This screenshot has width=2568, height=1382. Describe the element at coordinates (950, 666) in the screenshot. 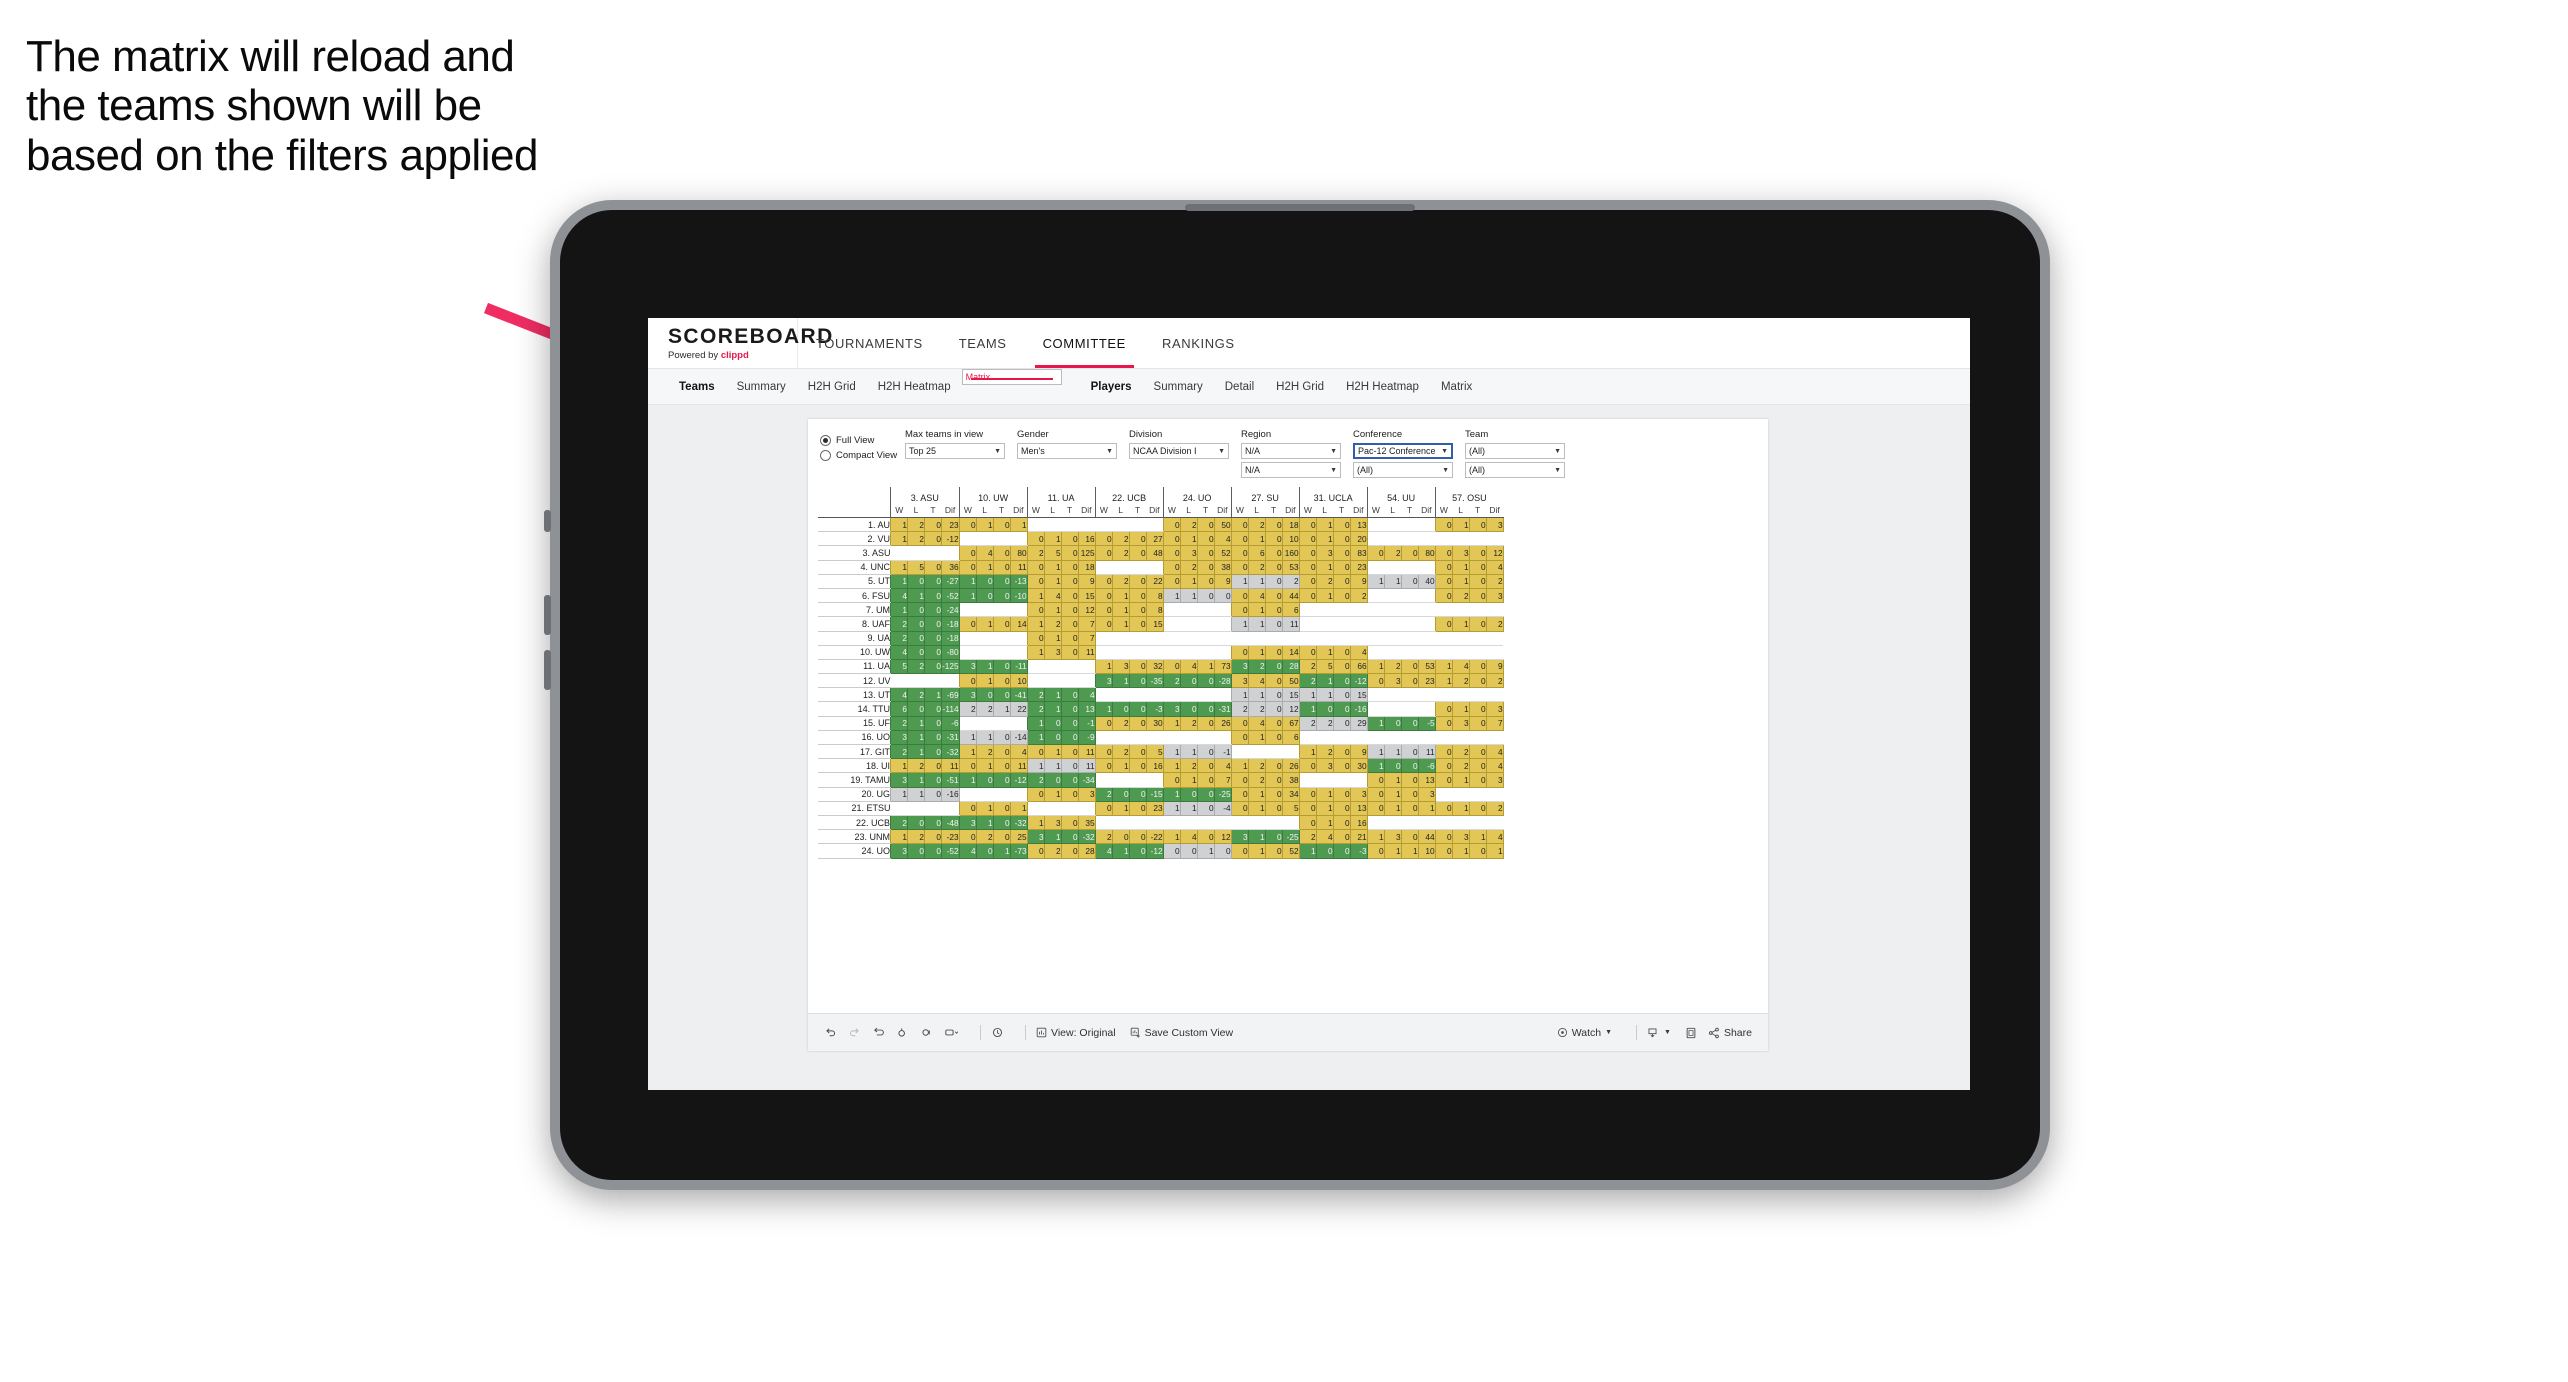

I see `matrix-cell: -125` at that location.